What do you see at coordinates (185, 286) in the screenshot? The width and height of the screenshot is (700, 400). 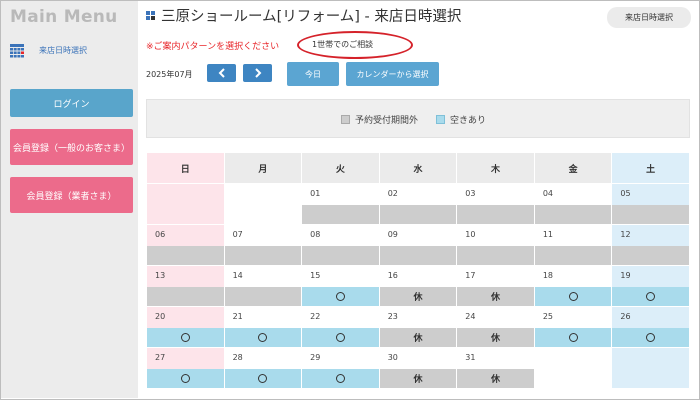 I see `calendar-day-cell: 13` at bounding box center [185, 286].